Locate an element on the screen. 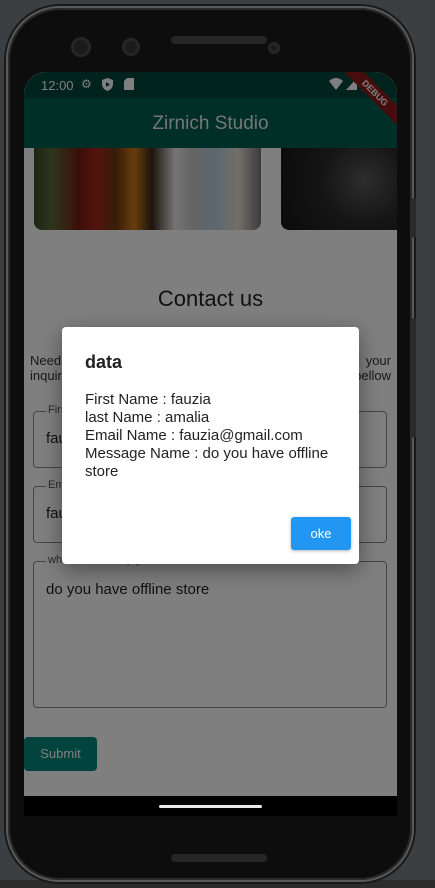 This screenshot has width=435, height=888. home-handle is located at coordinates (210, 806).